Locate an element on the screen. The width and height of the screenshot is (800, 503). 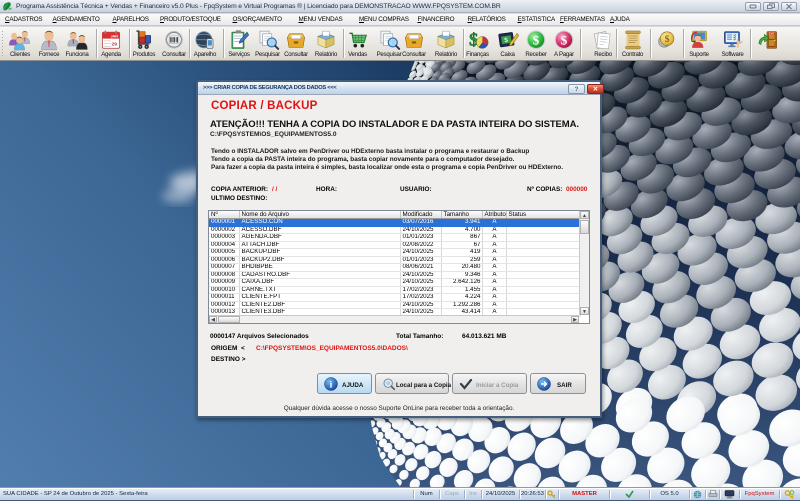
svg-text: EXIT is located at coordinates (772, 33).